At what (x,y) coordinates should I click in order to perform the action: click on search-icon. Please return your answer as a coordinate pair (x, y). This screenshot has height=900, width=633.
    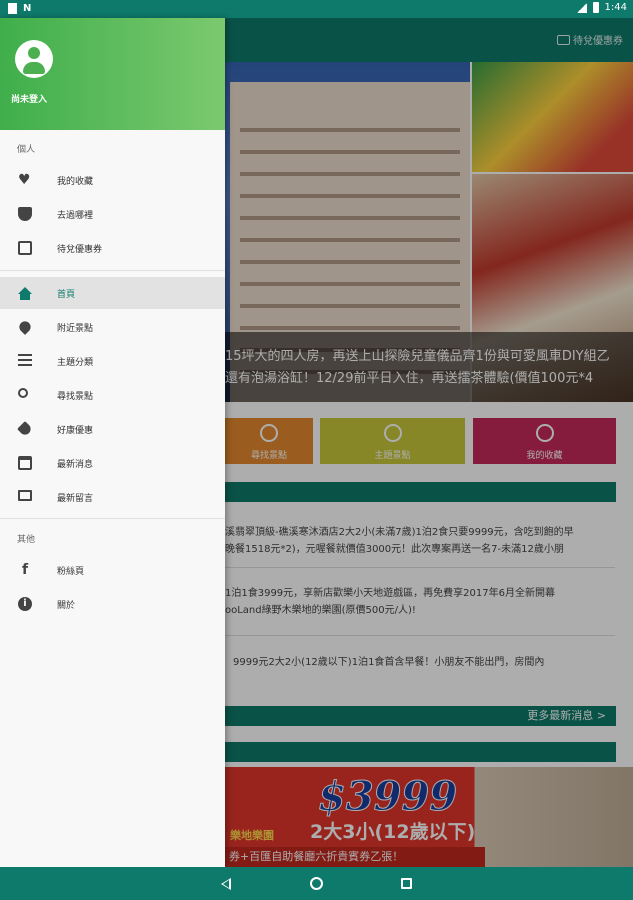
    Looking at the image, I should click on (23, 393).